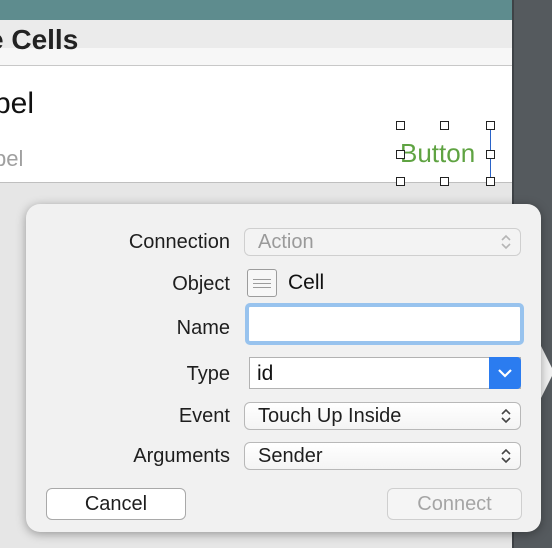 The image size is (552, 548). Describe the element at coordinates (306, 282) in the screenshot. I see `object-value: Cell` at that location.